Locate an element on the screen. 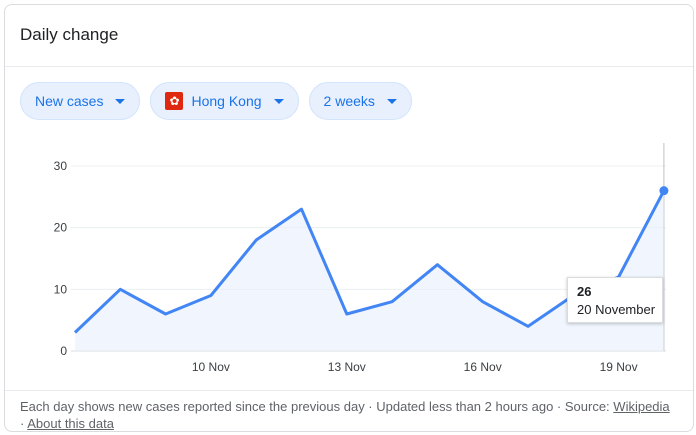  highlight-point is located at coordinates (664, 191).